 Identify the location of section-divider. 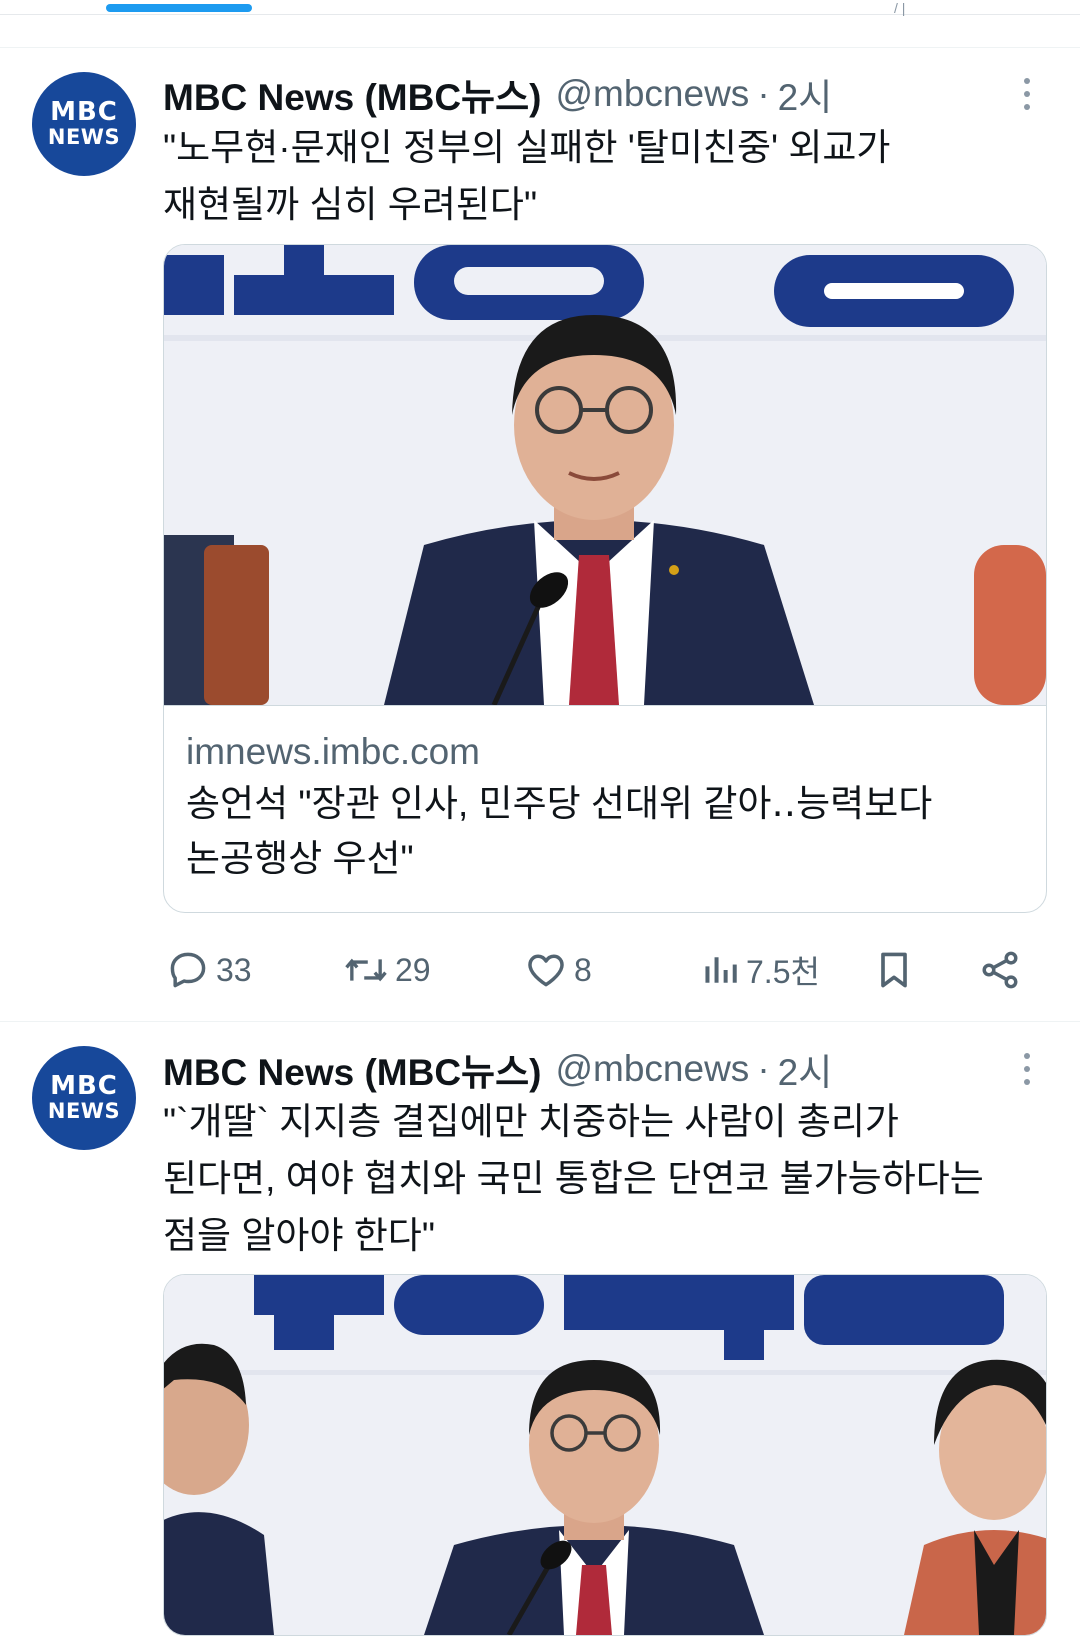
(540, 47).